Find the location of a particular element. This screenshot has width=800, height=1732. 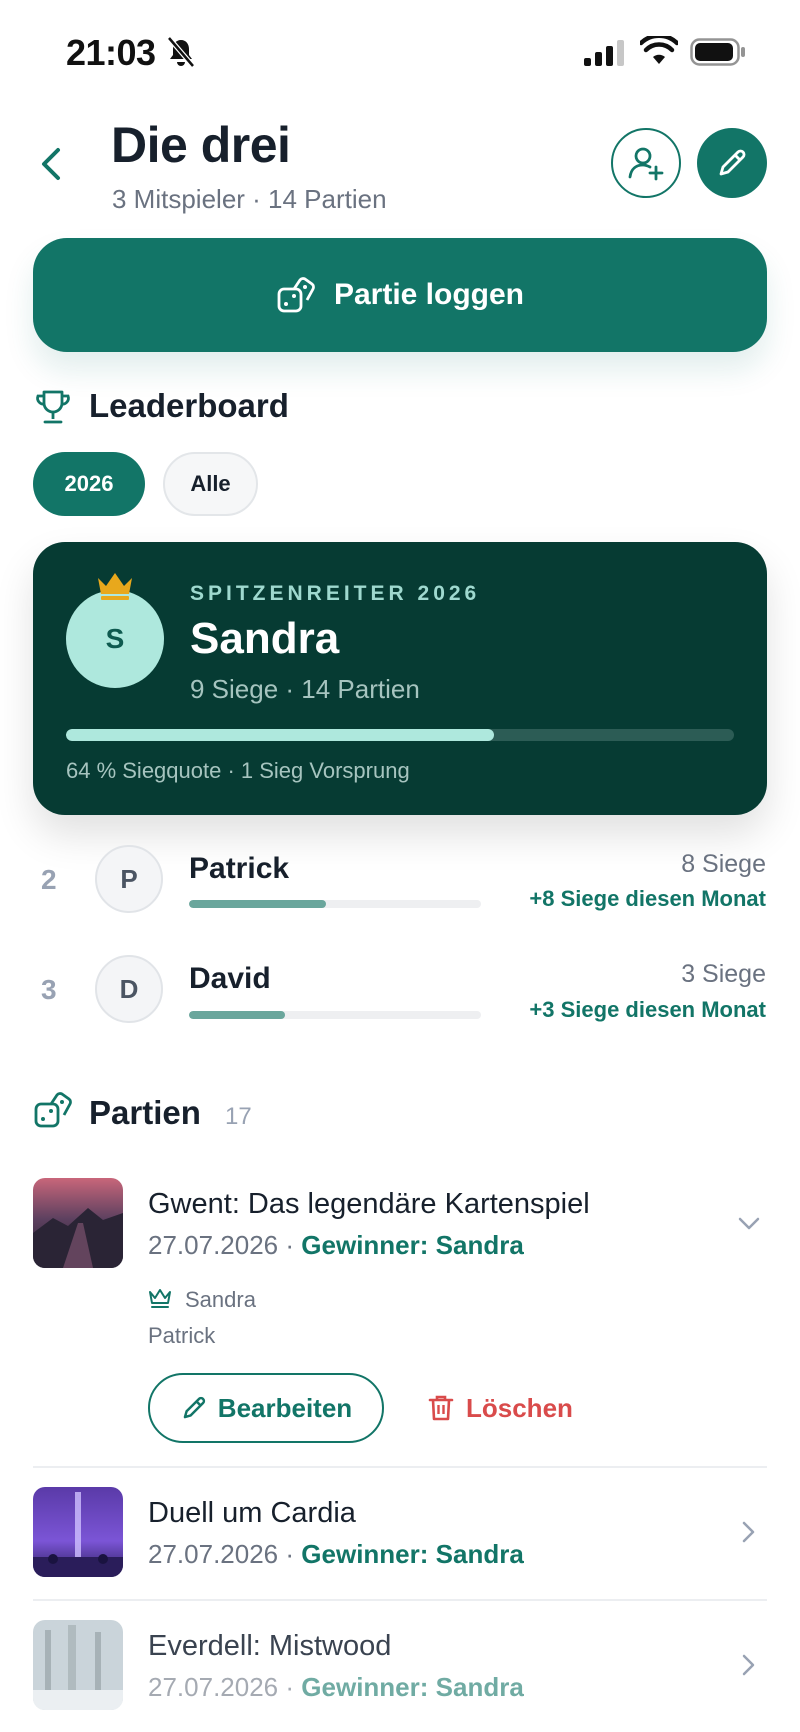

delete-game-label: Löschen is located at coordinates (519, 1407).